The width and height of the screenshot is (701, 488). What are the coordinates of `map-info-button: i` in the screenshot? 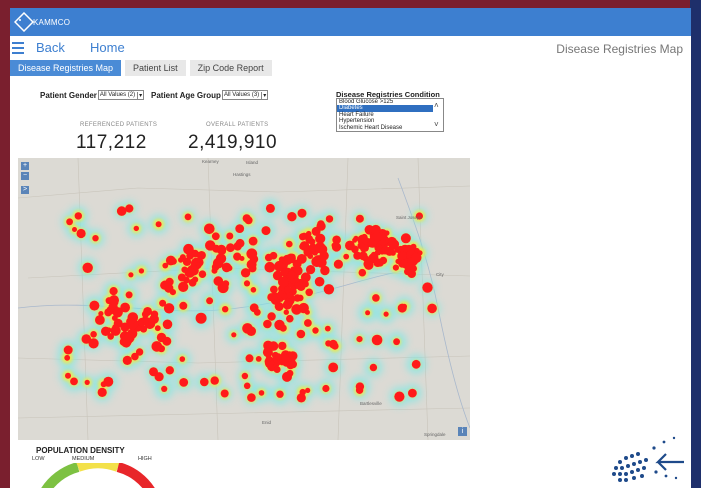 It's located at (462, 431).